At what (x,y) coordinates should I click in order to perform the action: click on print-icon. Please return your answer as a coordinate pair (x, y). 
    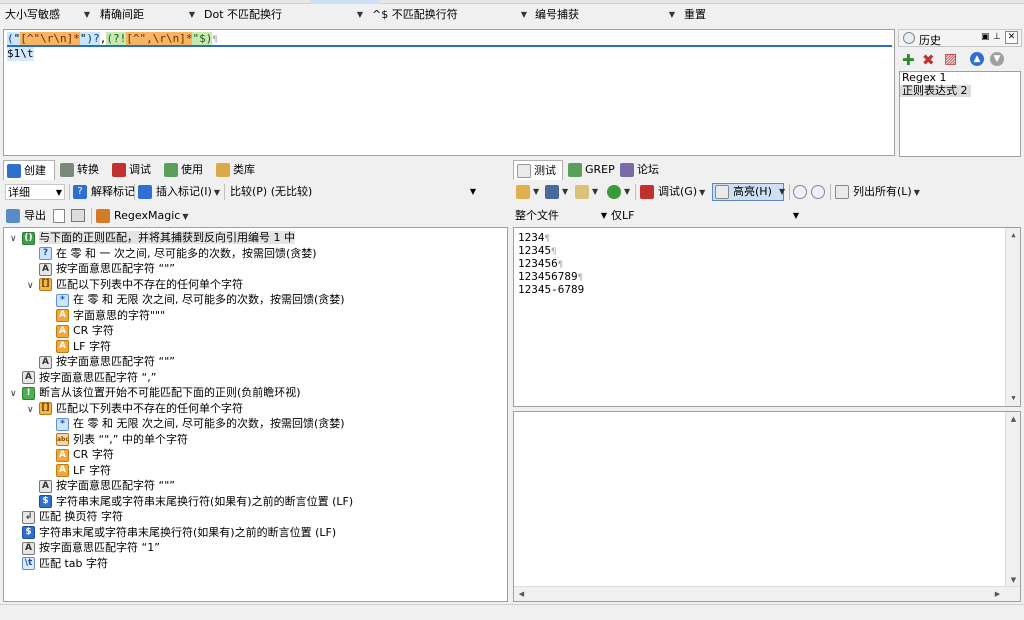
    Looking at the image, I should click on (78, 215).